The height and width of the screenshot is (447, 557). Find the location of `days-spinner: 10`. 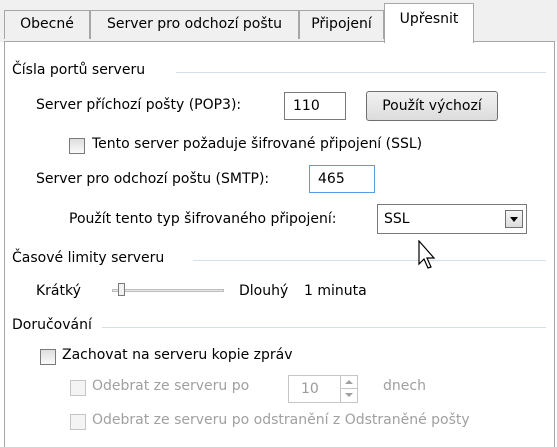

days-spinner: 10 is located at coordinates (323, 389).